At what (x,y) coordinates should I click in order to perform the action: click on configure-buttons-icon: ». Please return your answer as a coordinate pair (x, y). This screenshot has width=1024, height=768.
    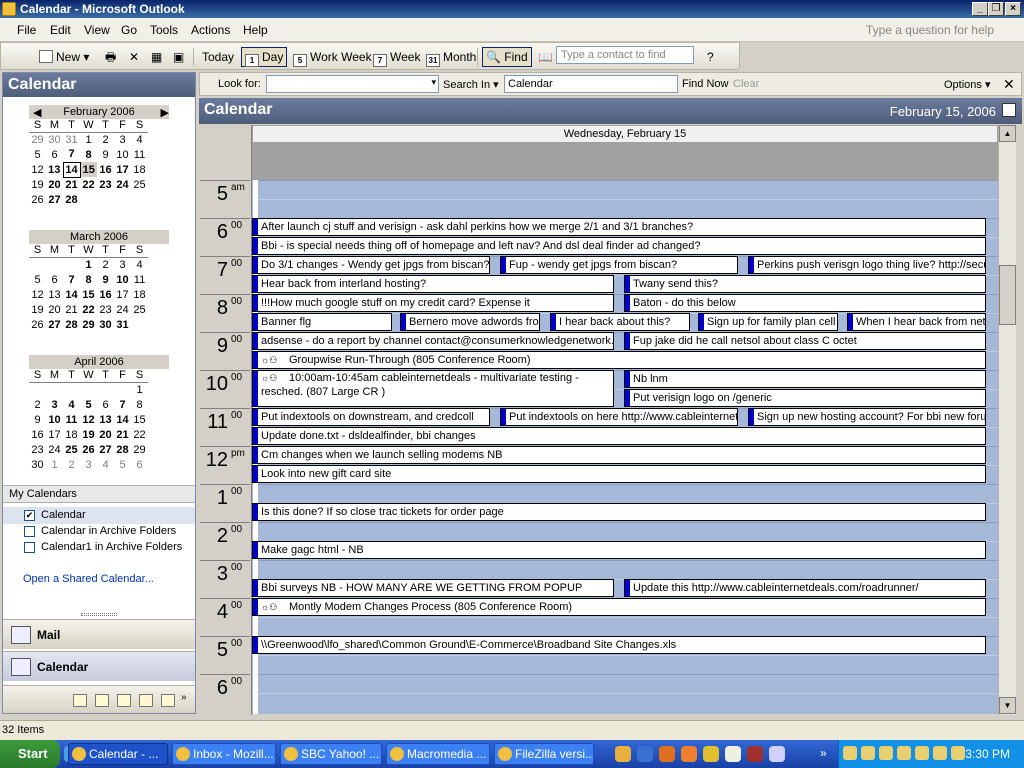
    Looking at the image, I should click on (184, 697).